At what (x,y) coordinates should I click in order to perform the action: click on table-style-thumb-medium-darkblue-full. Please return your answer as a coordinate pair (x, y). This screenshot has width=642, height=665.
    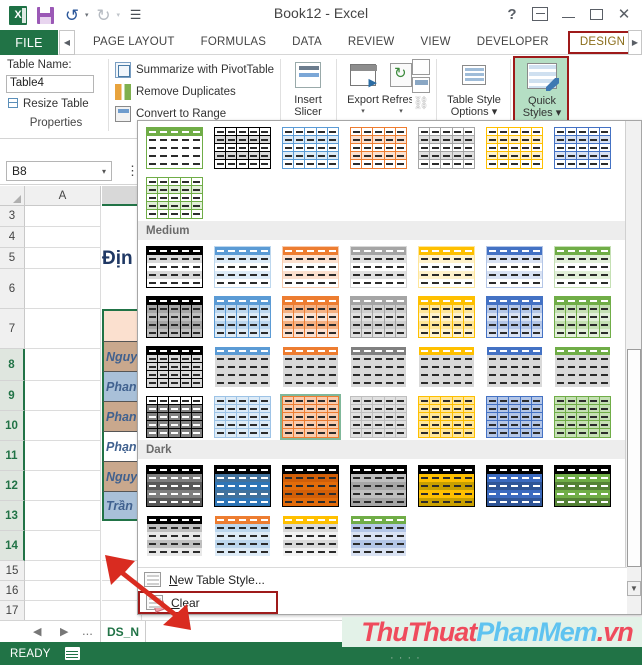
    Looking at the image, I should click on (514, 417).